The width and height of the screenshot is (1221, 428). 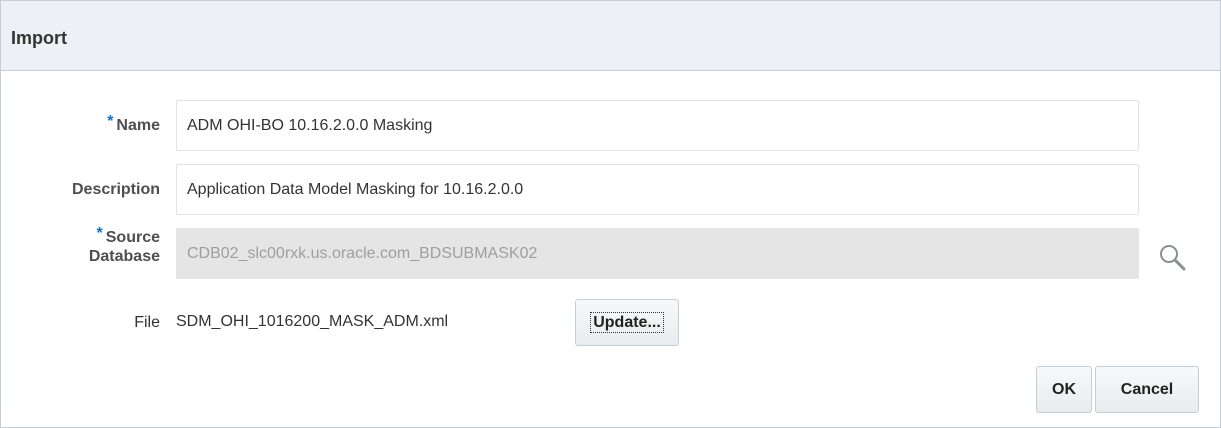 What do you see at coordinates (147, 322) in the screenshot?
I see `file-label-text: File` at bounding box center [147, 322].